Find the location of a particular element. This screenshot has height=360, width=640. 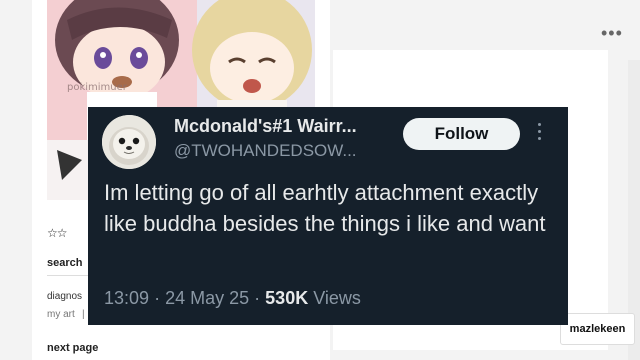

tweet-time: 13:09 is located at coordinates (126, 298).